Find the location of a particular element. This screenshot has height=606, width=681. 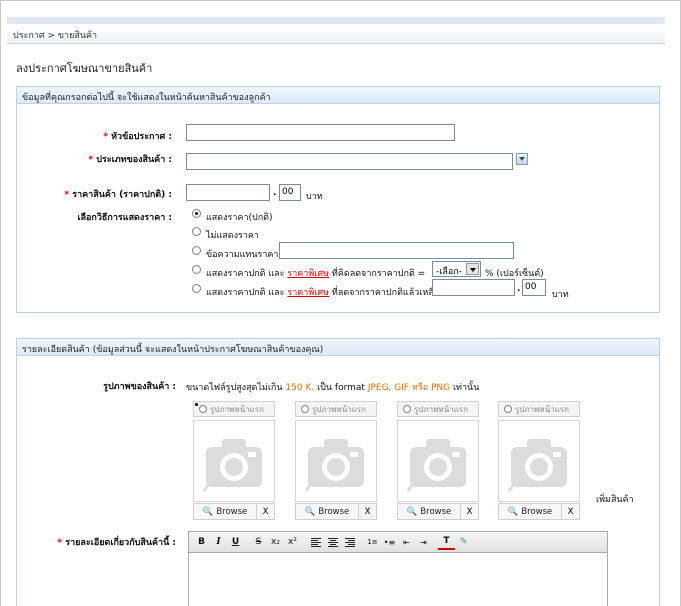

special-price-link: ราคาพิเศษ is located at coordinates (308, 274).